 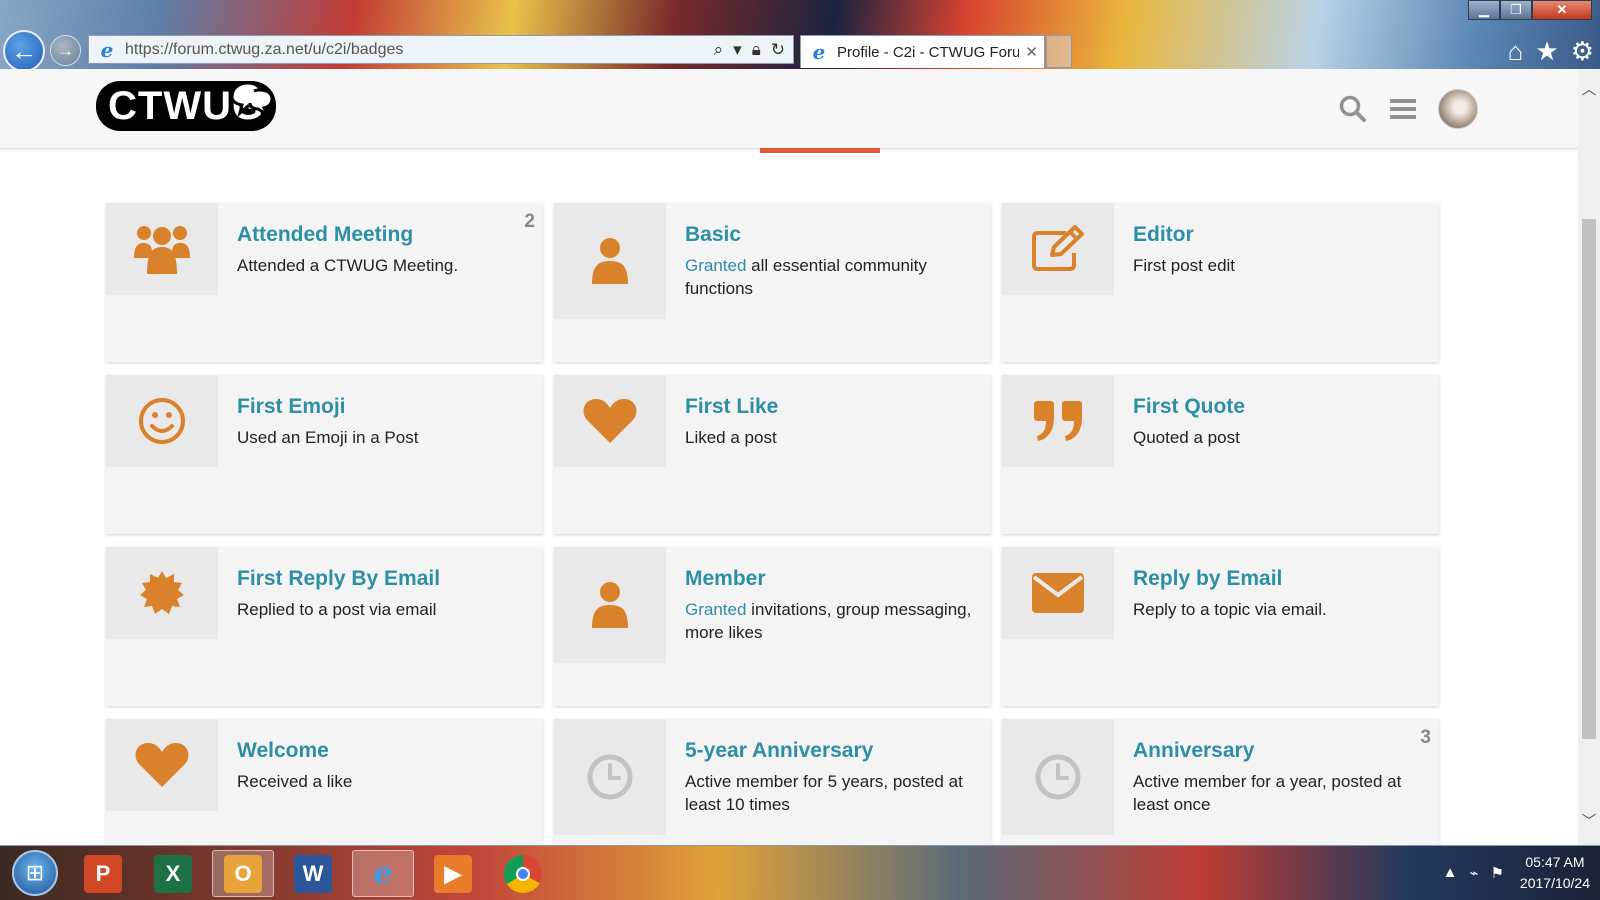 I want to click on badge-name: Anniversary, so click(x=1279, y=751).